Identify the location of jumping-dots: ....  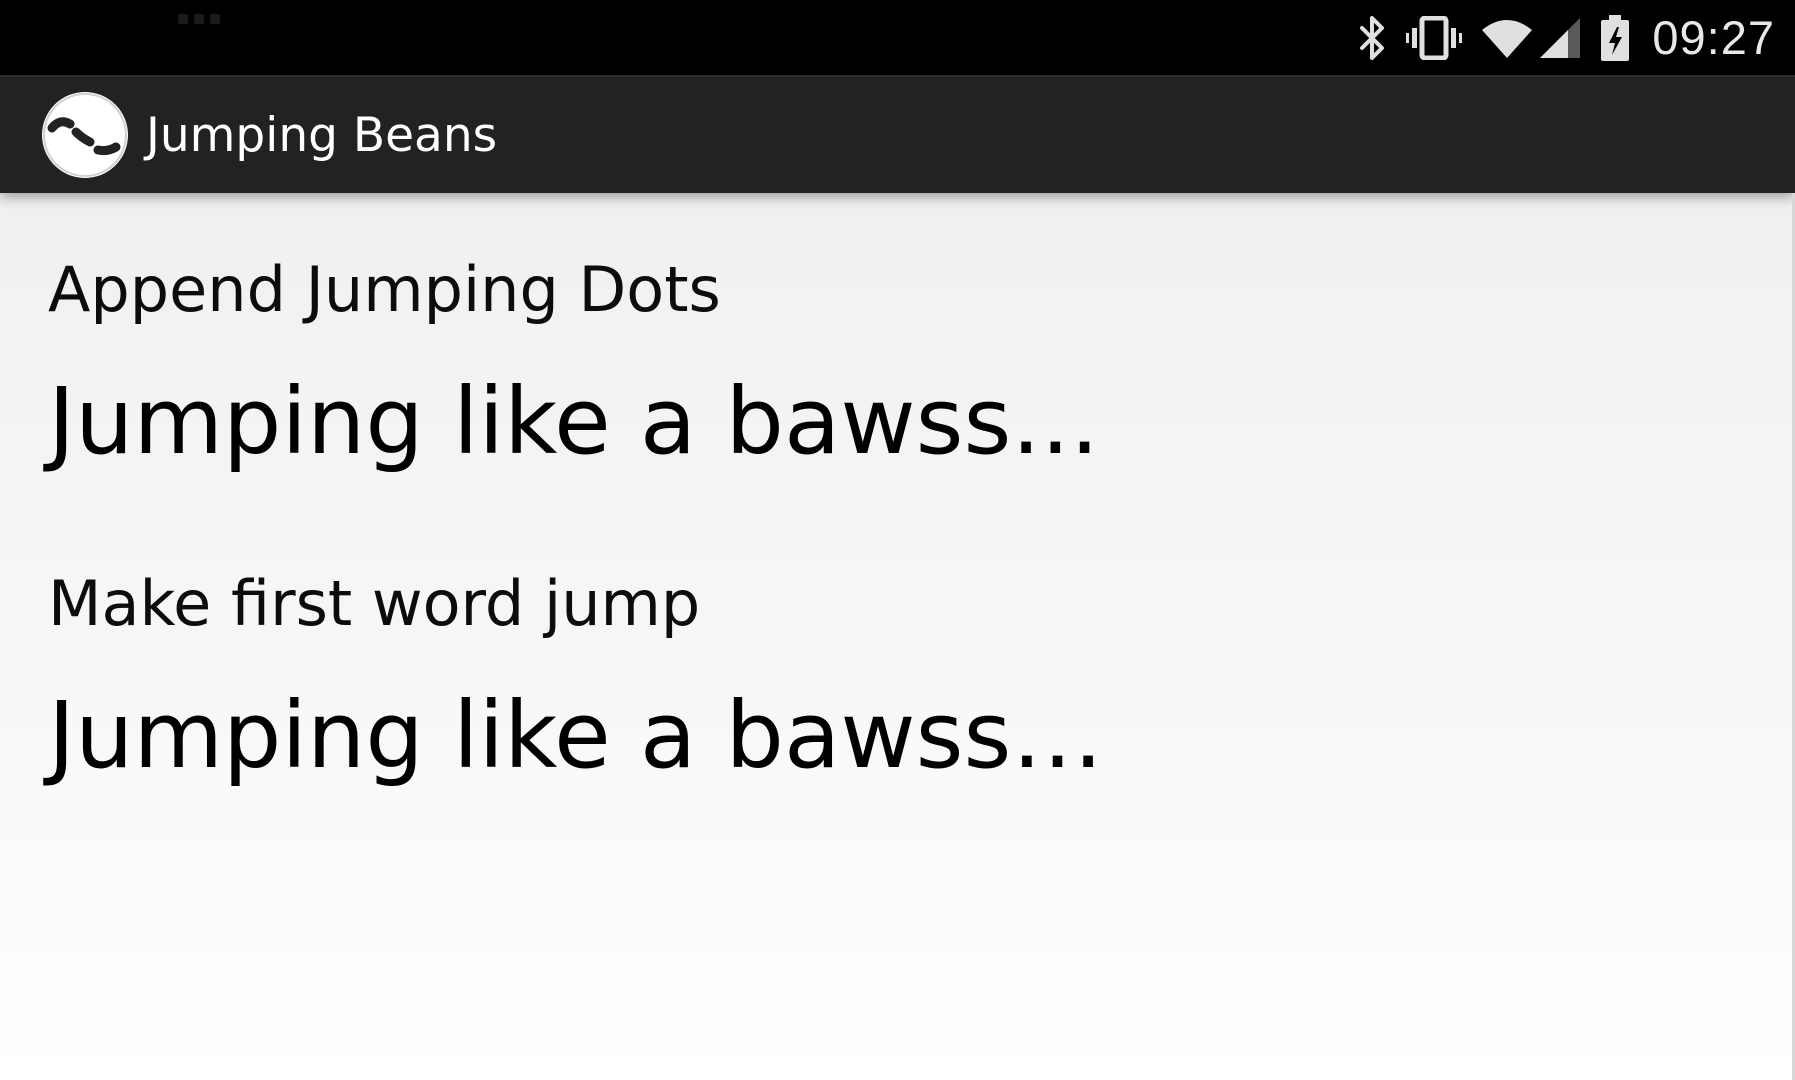
(1055, 421).